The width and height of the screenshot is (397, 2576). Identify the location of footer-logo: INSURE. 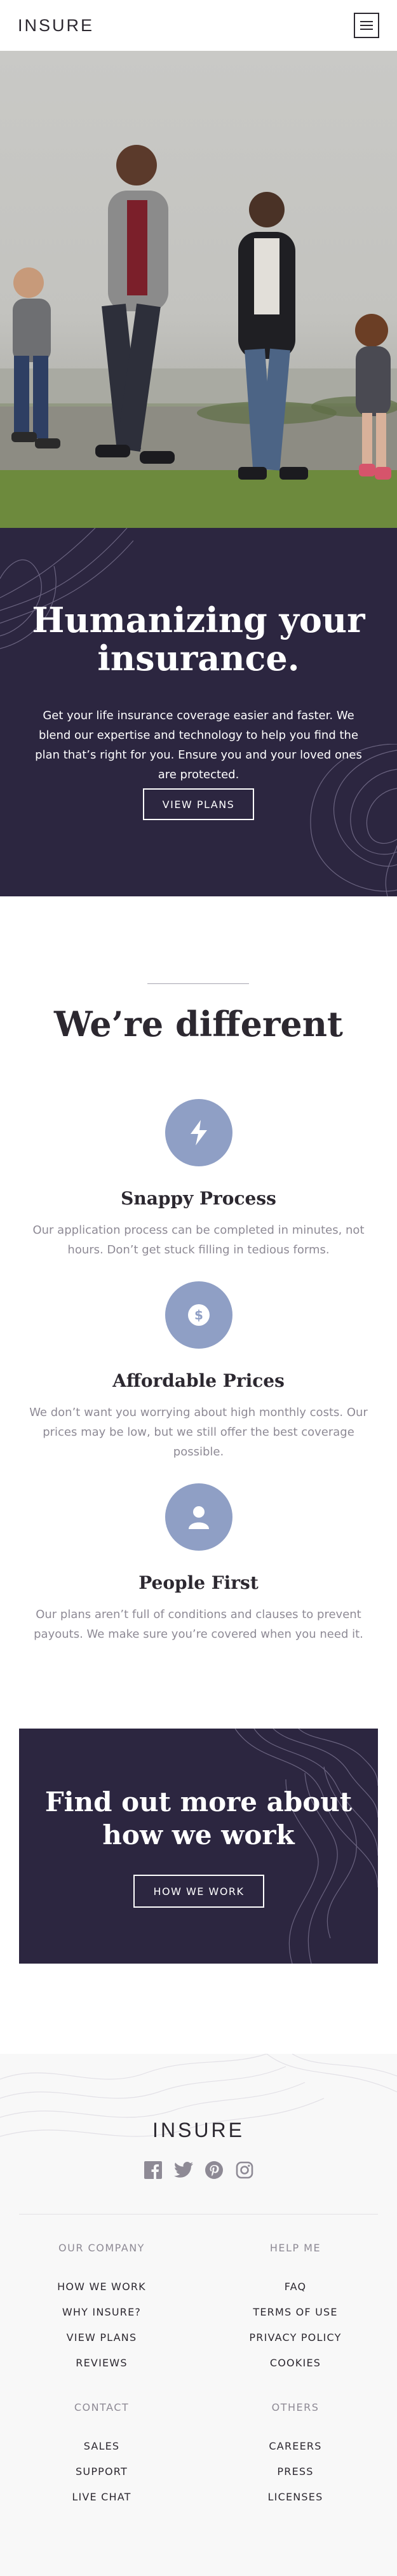
(198, 2130).